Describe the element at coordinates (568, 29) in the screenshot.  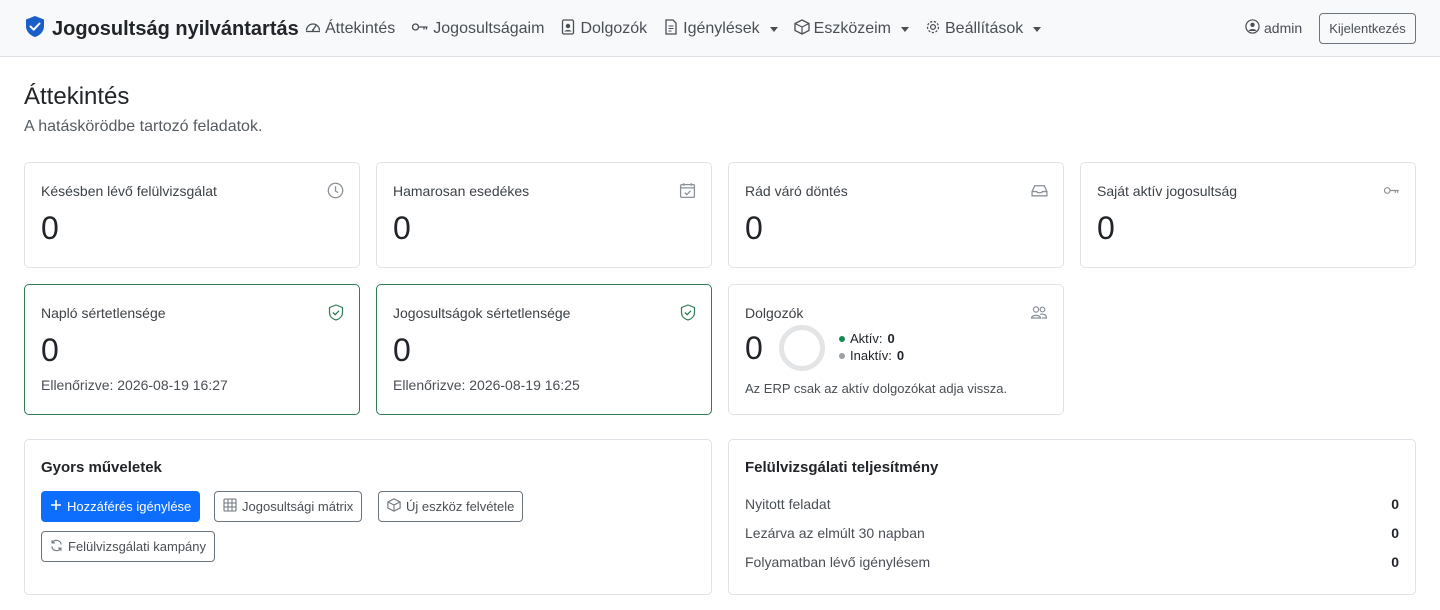
I see `person-badge-icon` at that location.